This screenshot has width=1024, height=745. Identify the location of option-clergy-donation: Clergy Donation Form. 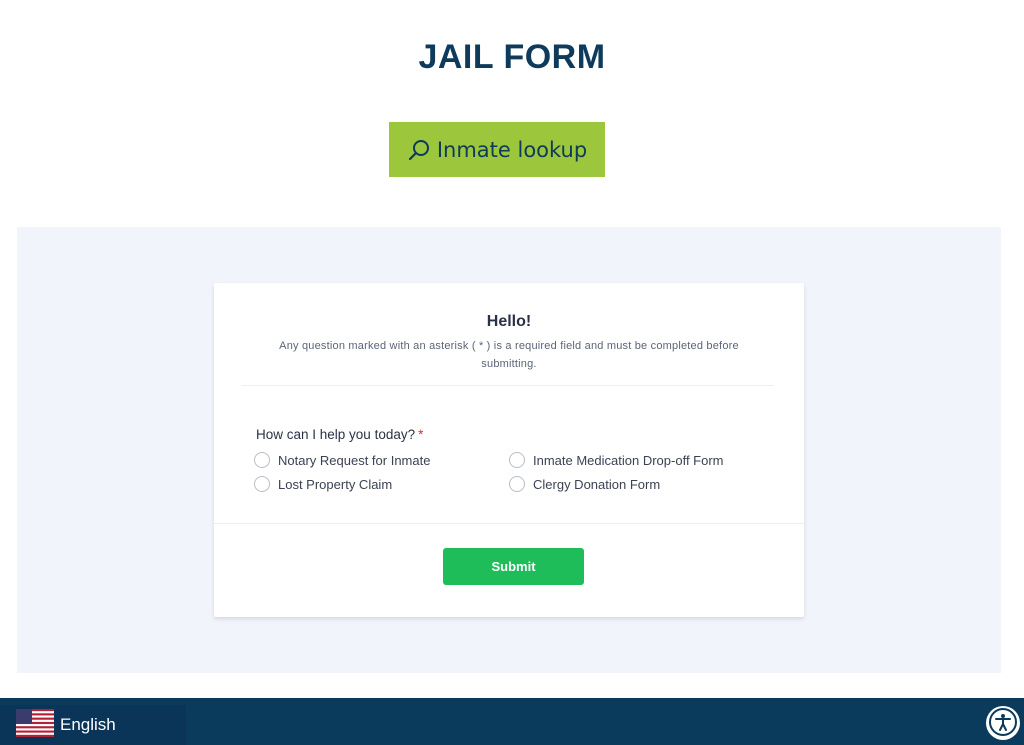
(584, 484).